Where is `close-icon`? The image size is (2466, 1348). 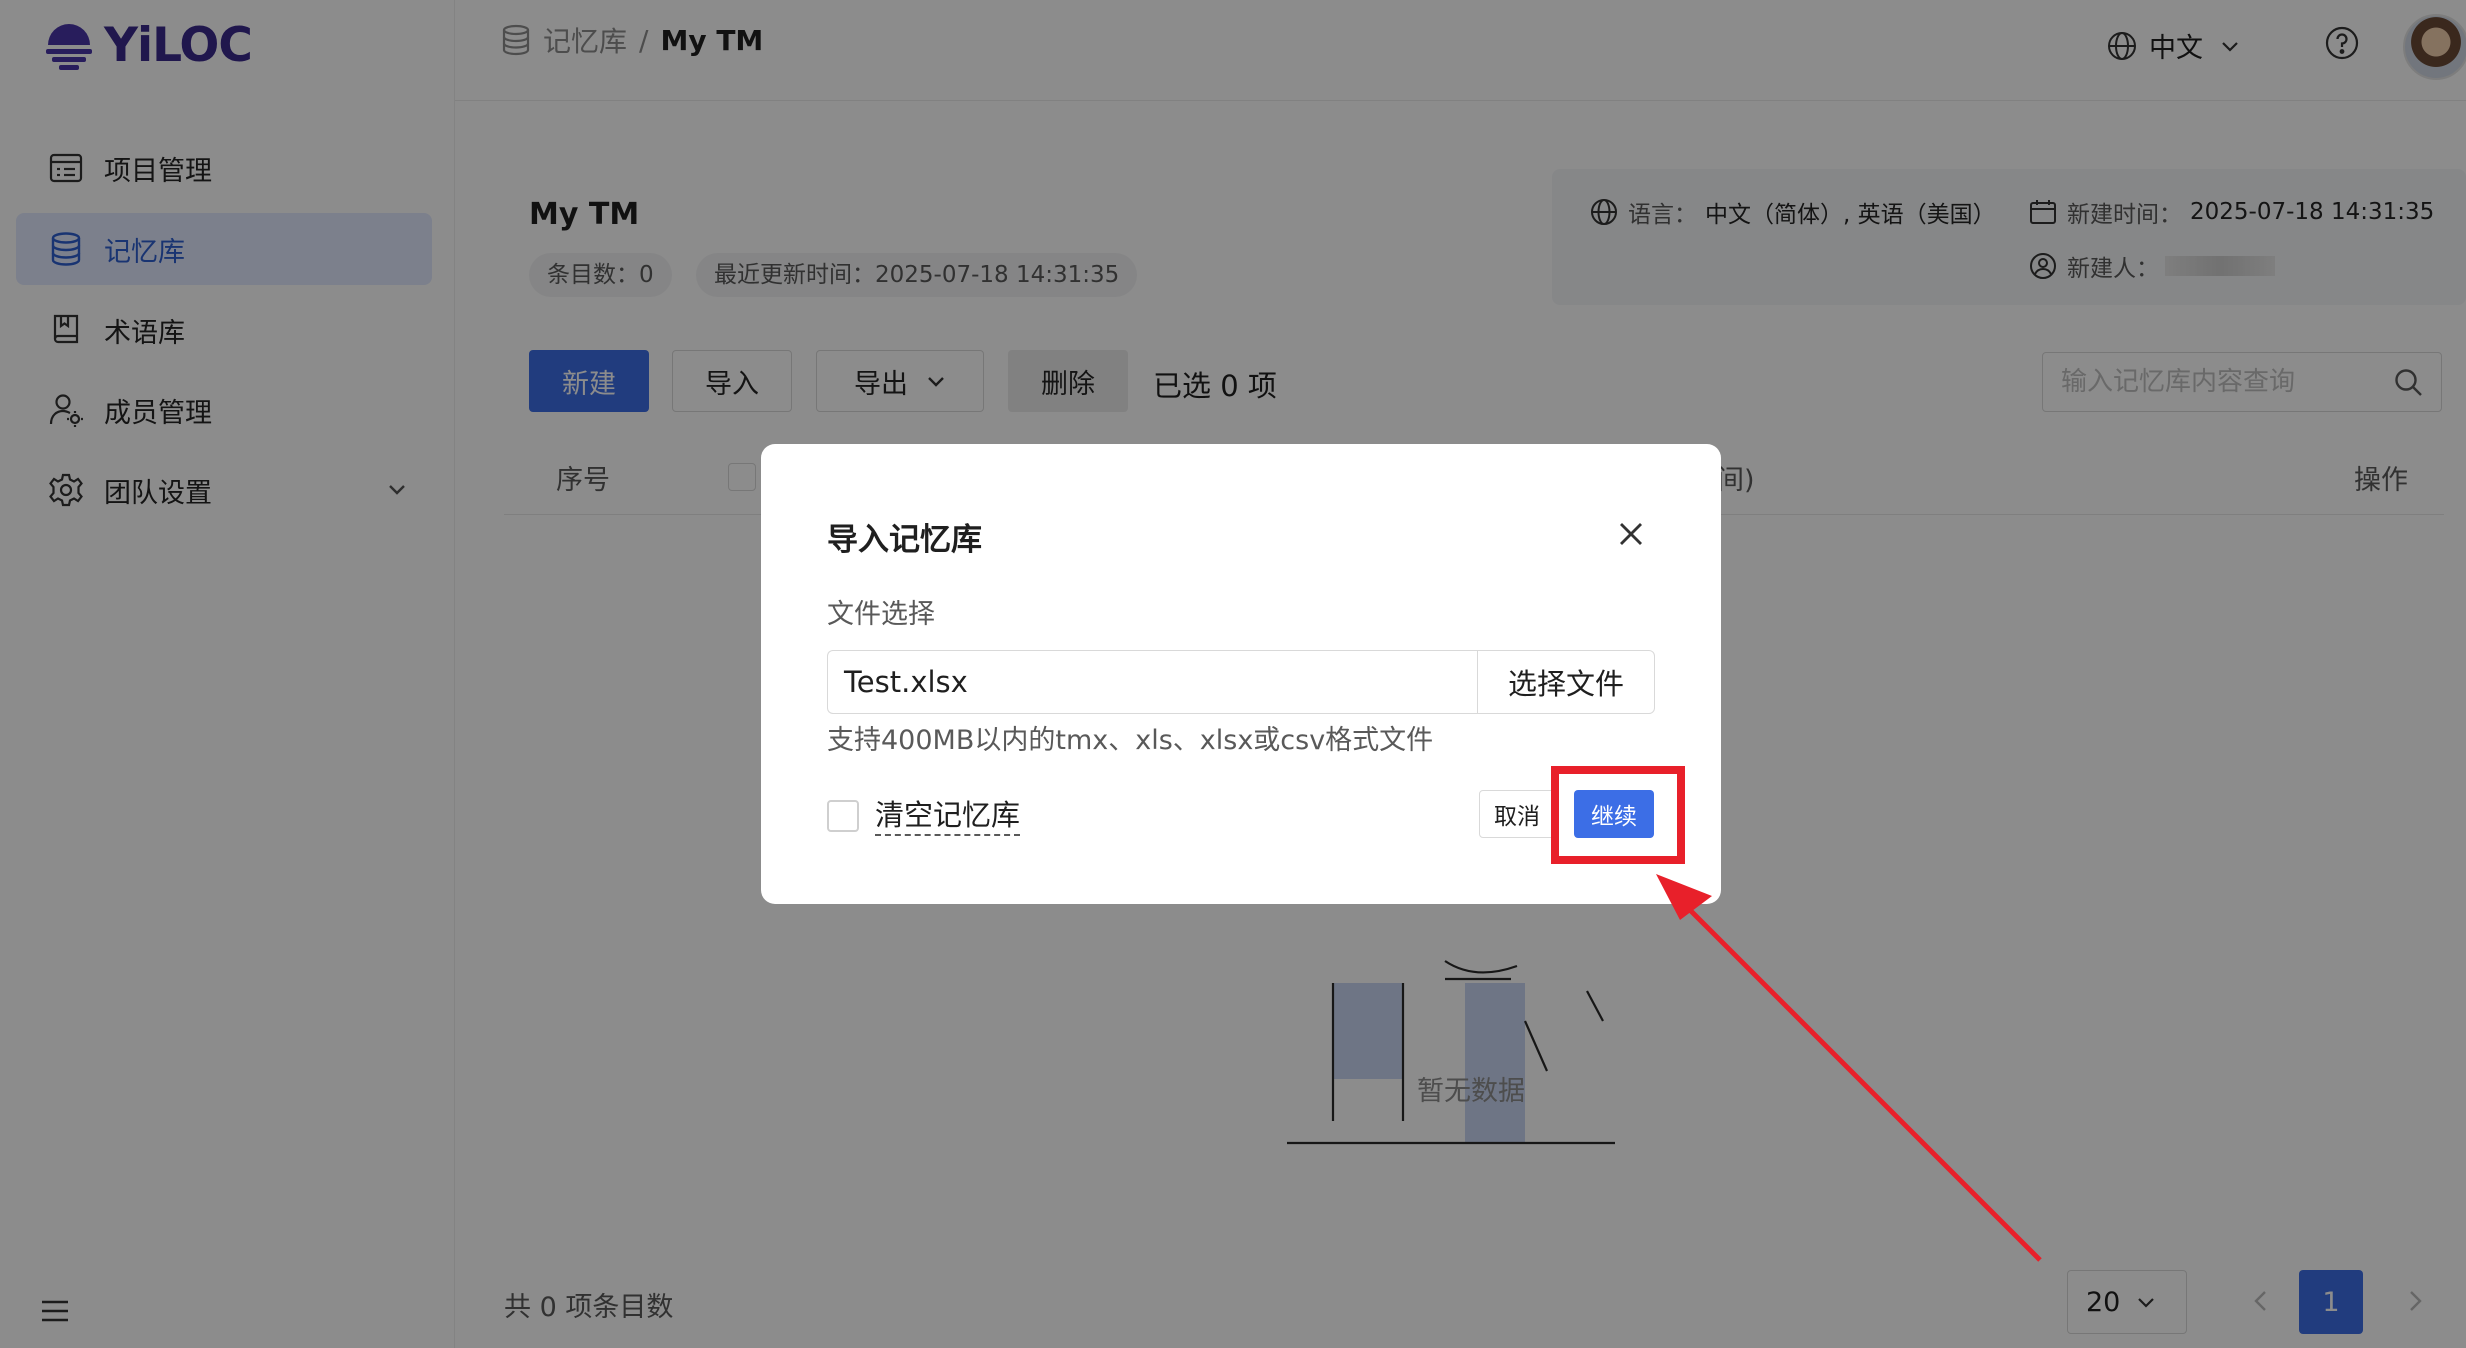 close-icon is located at coordinates (1631, 534).